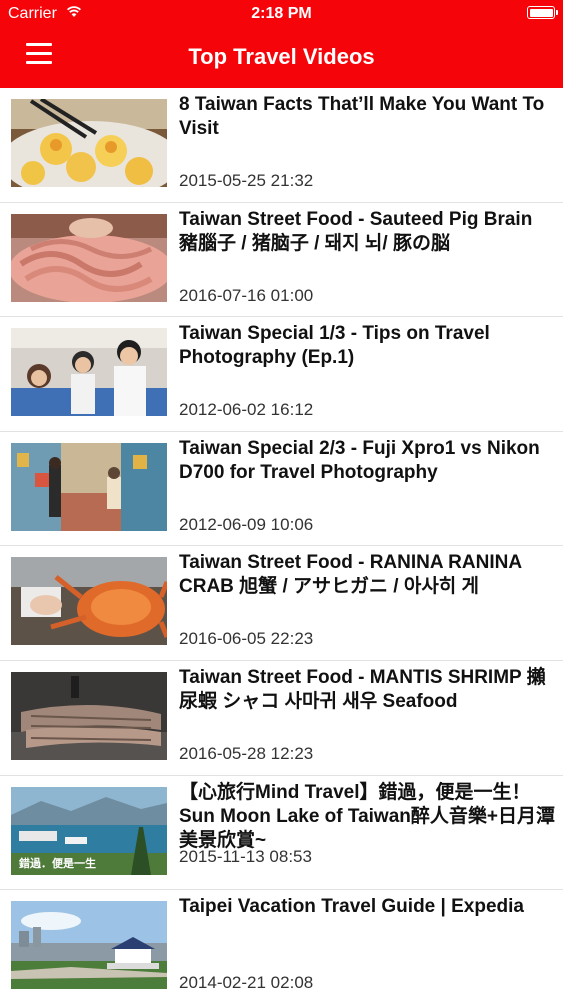 This screenshot has width=563, height=1005. I want to click on status-bar: Carrier 2:18 PM, so click(281, 15).